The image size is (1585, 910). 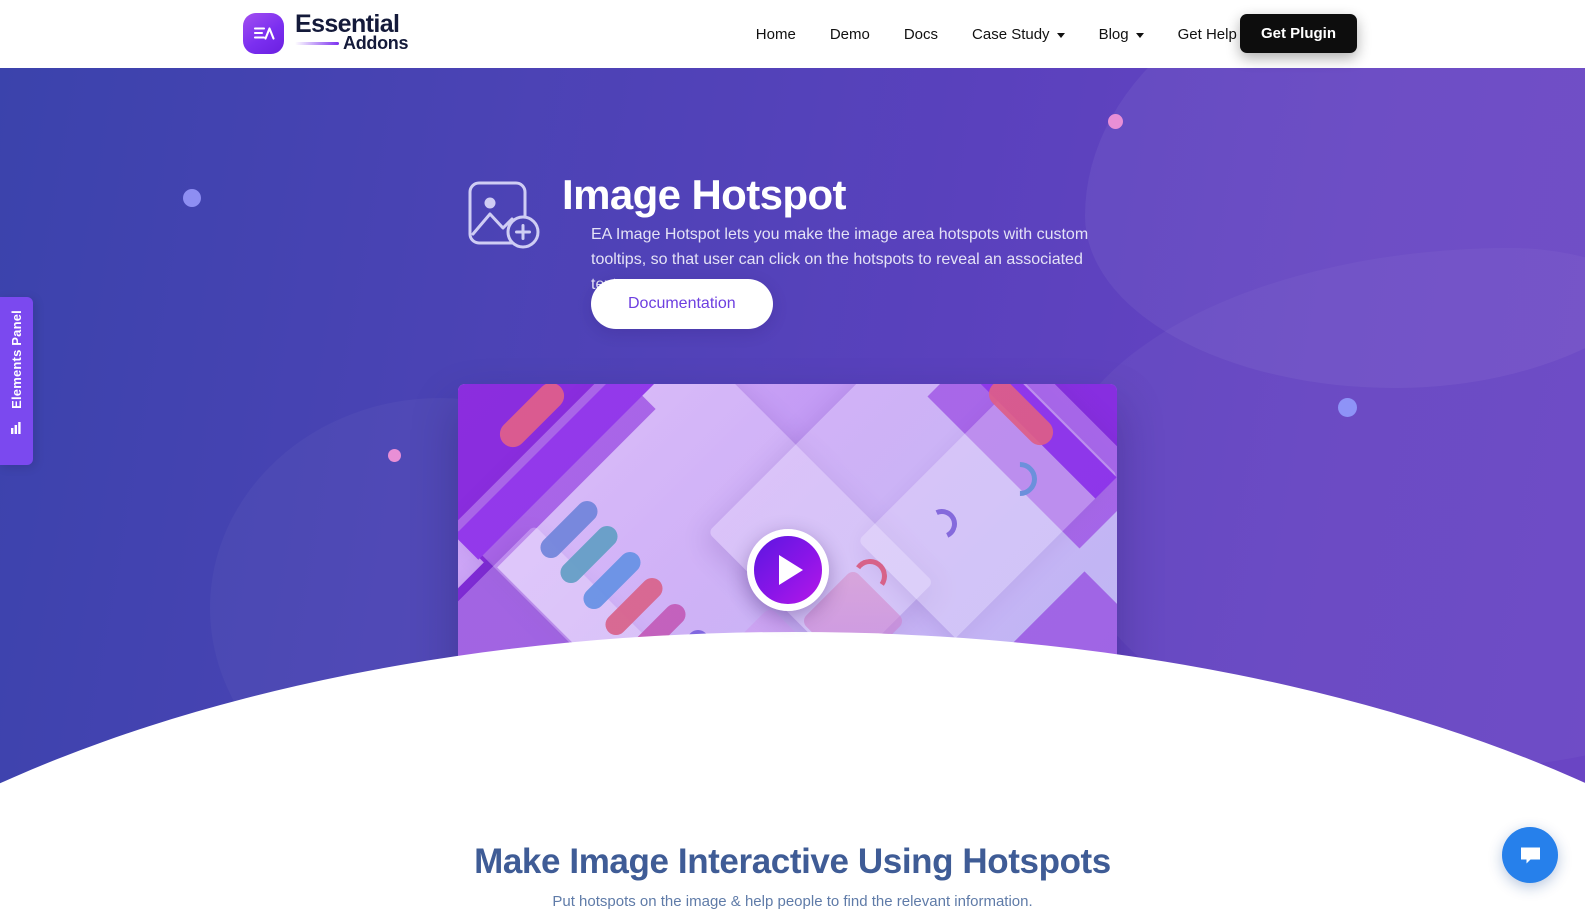 I want to click on logo-wordmark: Essential Addons, so click(x=351, y=33).